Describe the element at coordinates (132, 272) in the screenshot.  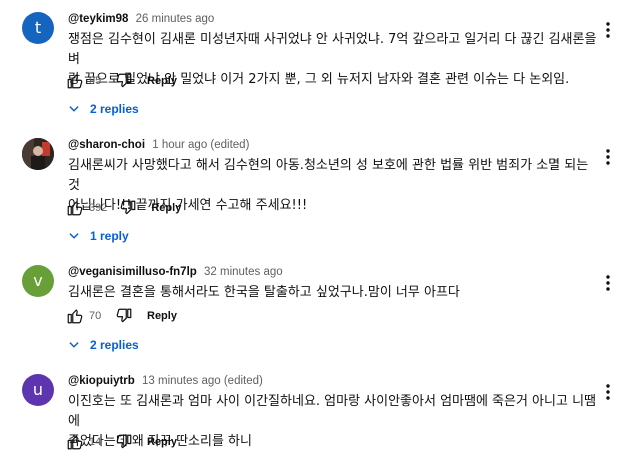
I see `comment-author: @veganisimilluso-fn7lp` at that location.